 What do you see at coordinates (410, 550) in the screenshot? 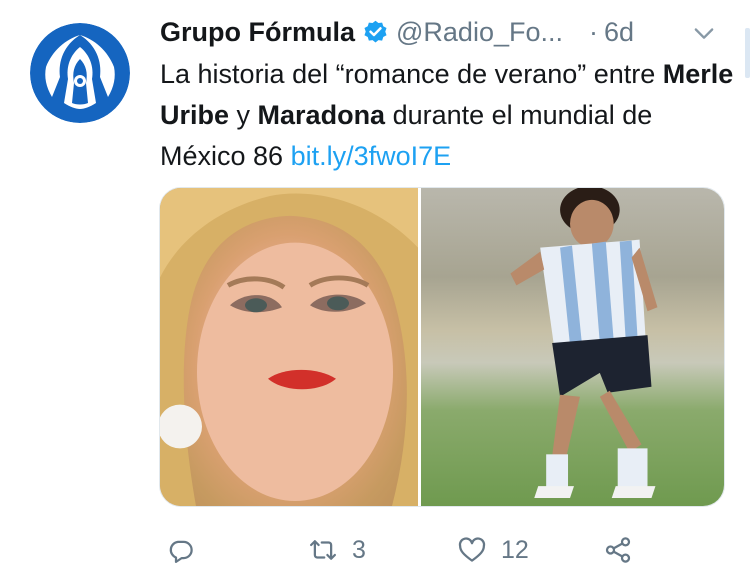
I see `tweet-actions: 3 12` at bounding box center [410, 550].